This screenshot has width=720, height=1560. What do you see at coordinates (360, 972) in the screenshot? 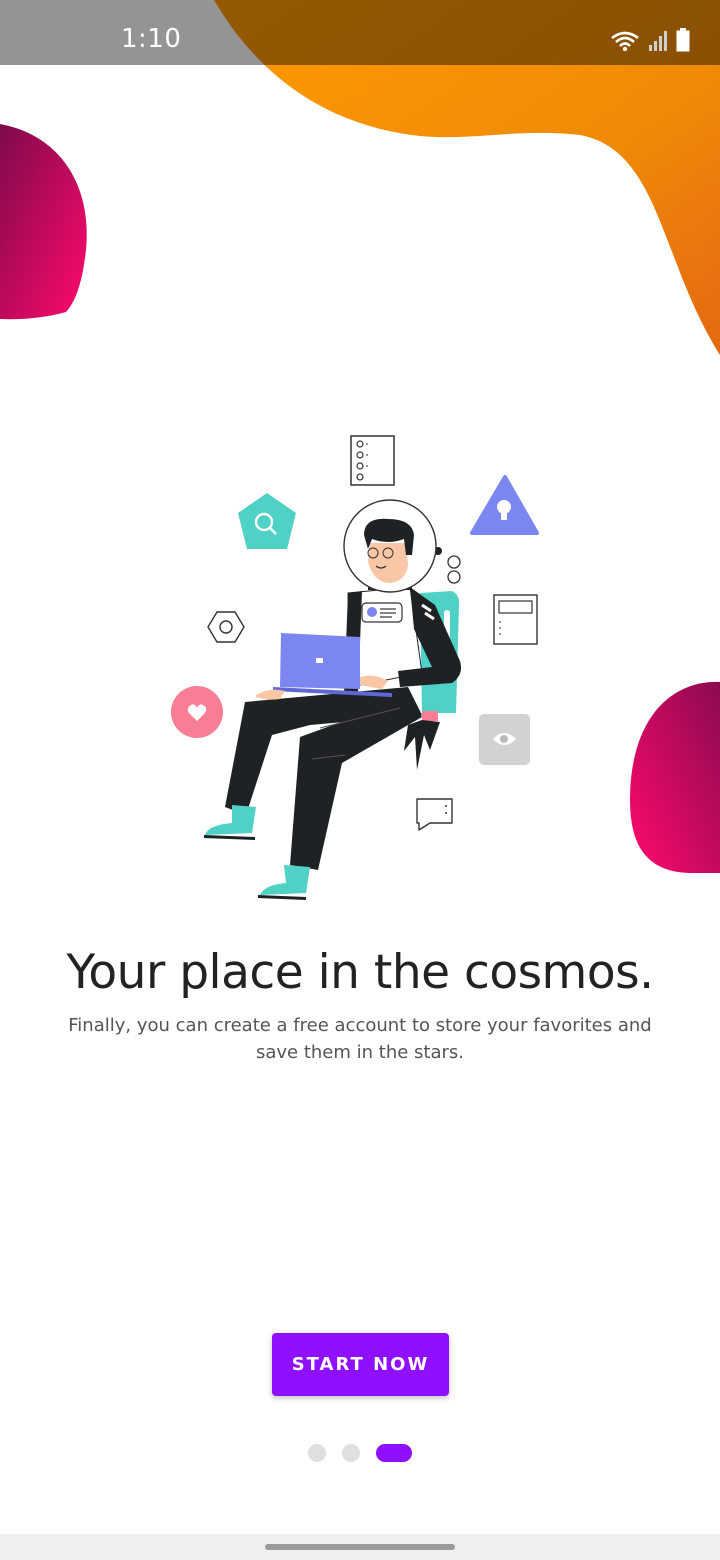
I see `page-title: Your place in the cosmos.` at bounding box center [360, 972].